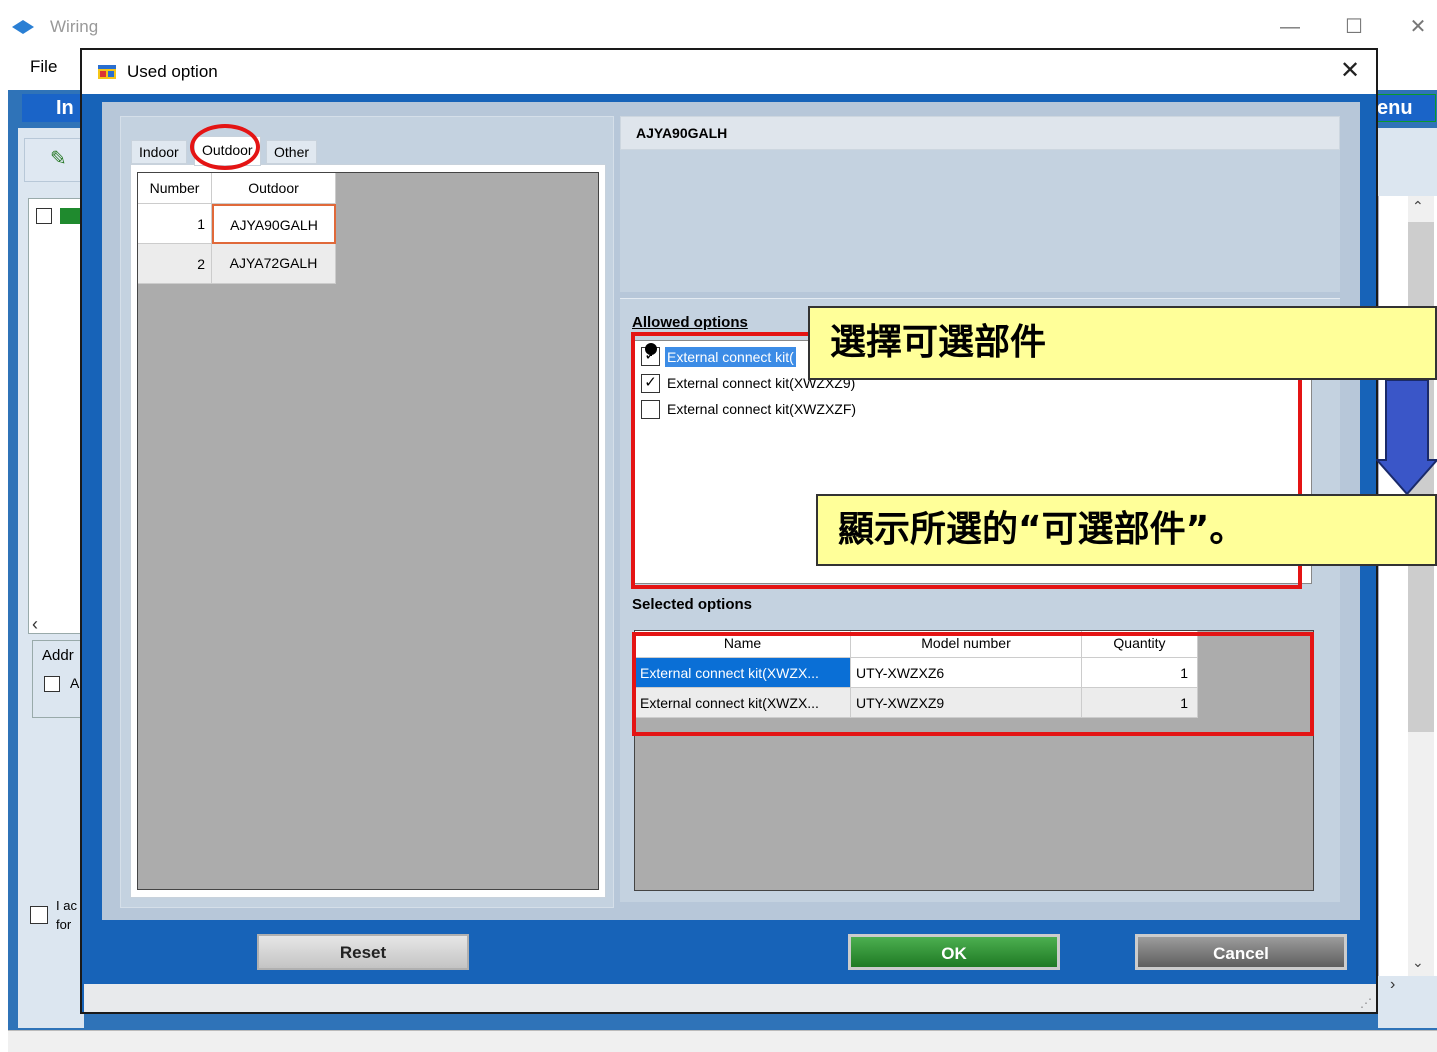 Image resolution: width=1437 pixels, height=1052 pixels. Describe the element at coordinates (71, 216) in the screenshot. I see `folder-icon` at that location.